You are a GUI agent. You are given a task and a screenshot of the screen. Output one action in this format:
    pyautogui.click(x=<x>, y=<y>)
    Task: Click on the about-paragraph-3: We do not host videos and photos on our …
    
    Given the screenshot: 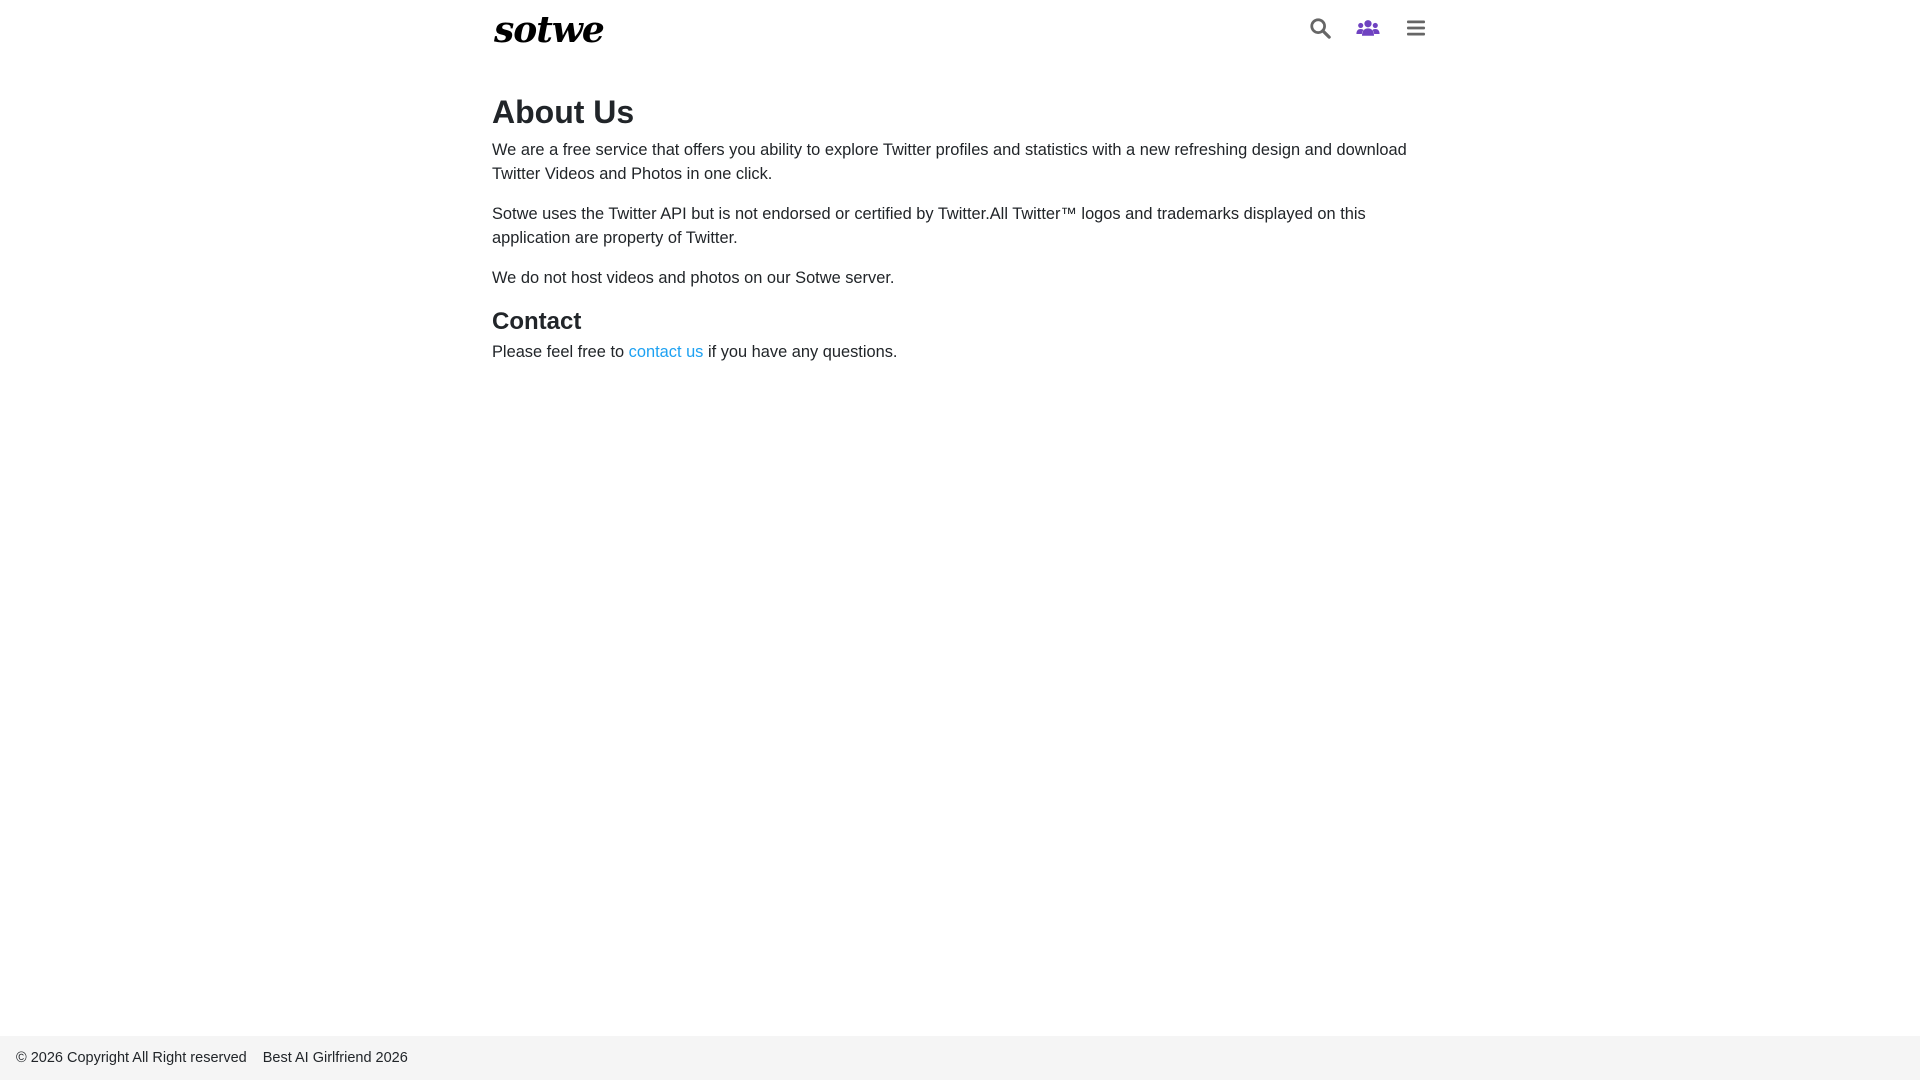 What is the action you would take?
    pyautogui.click(x=693, y=278)
    